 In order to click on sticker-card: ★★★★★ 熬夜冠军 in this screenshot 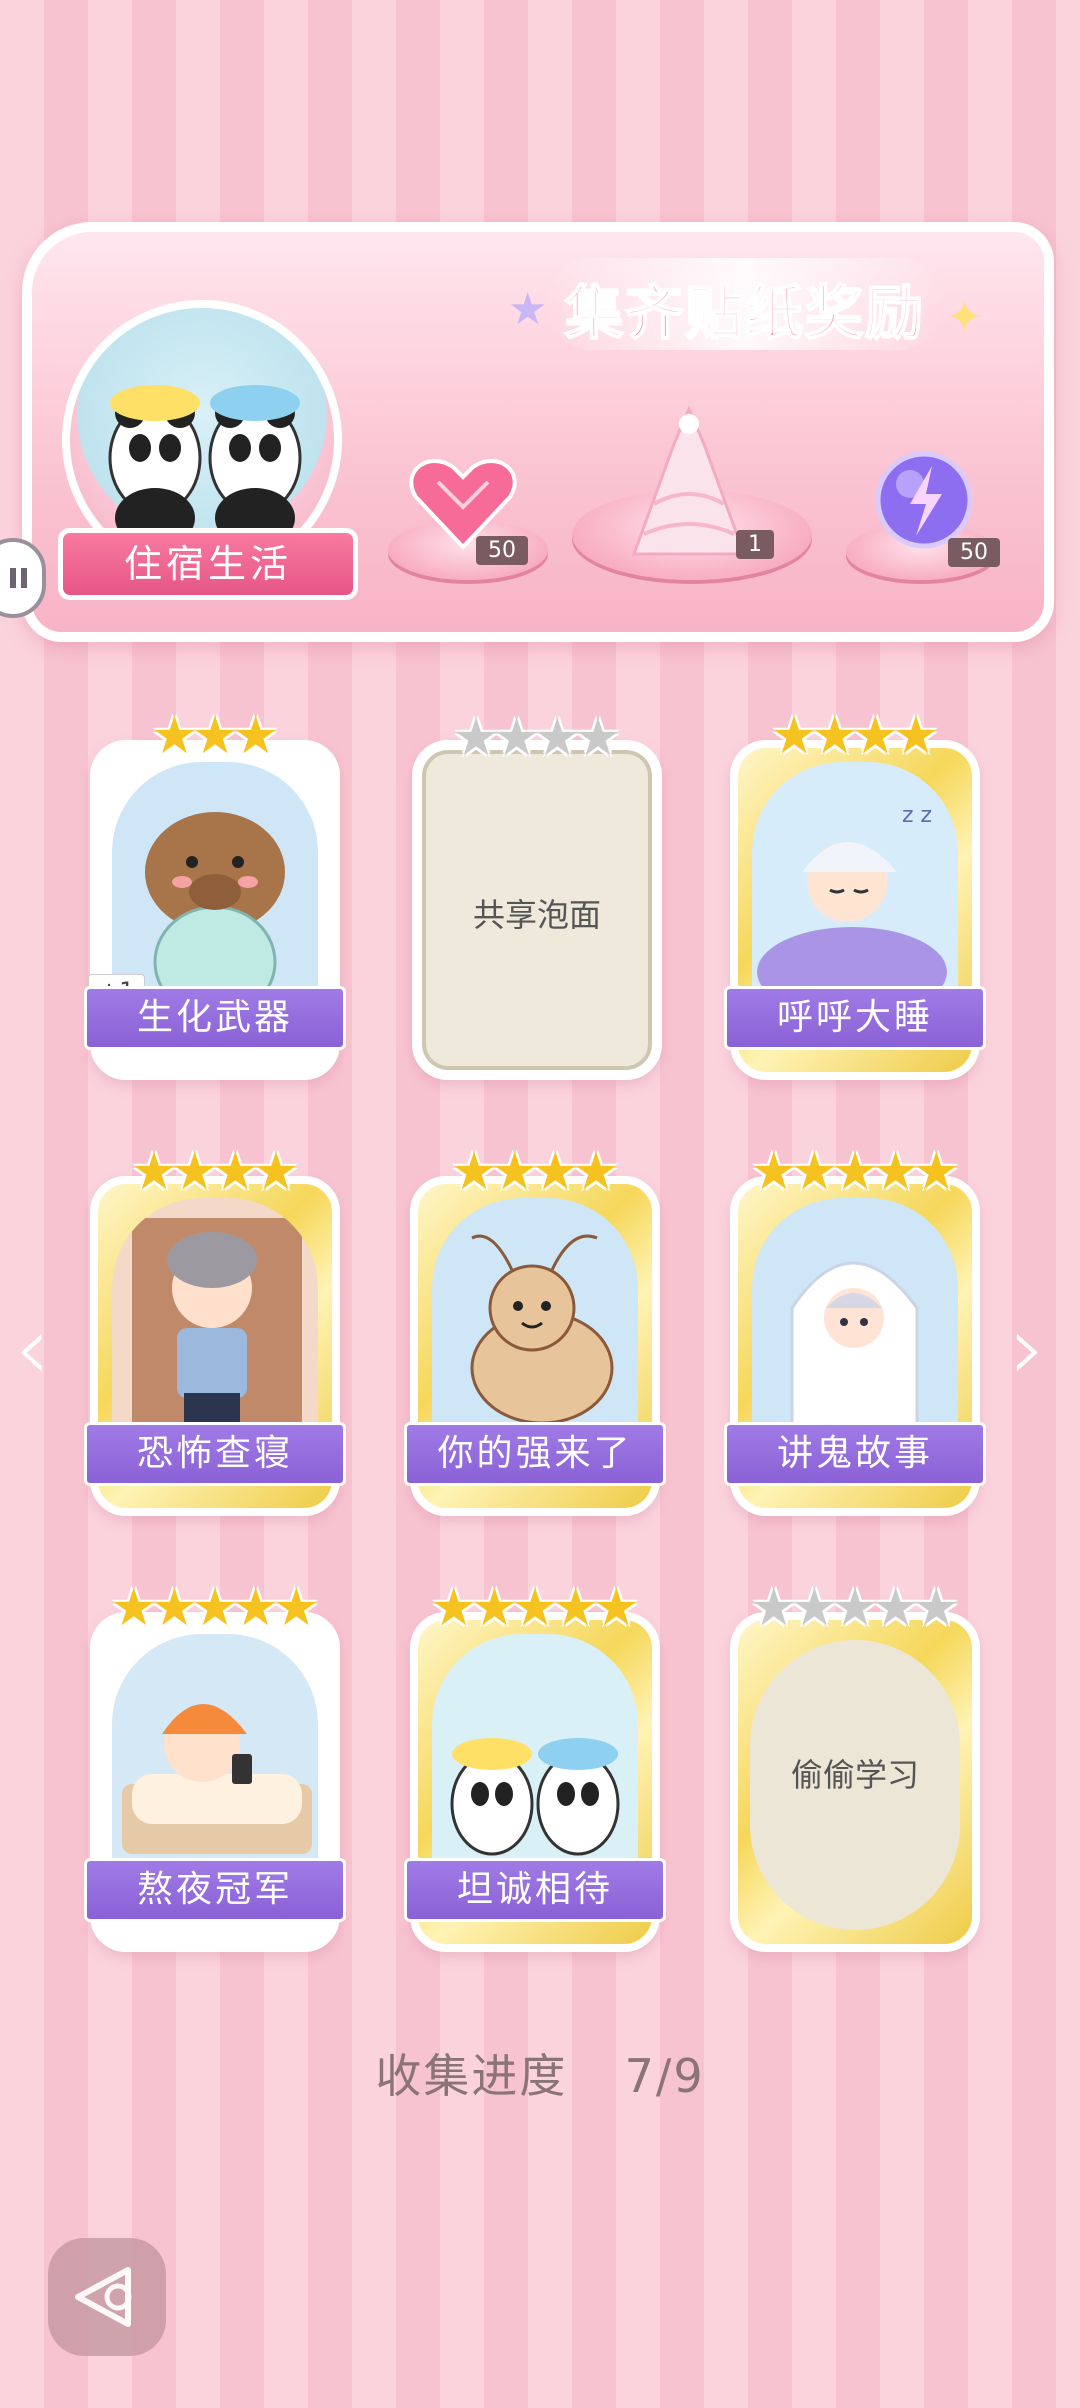, I will do `click(215, 1767)`.